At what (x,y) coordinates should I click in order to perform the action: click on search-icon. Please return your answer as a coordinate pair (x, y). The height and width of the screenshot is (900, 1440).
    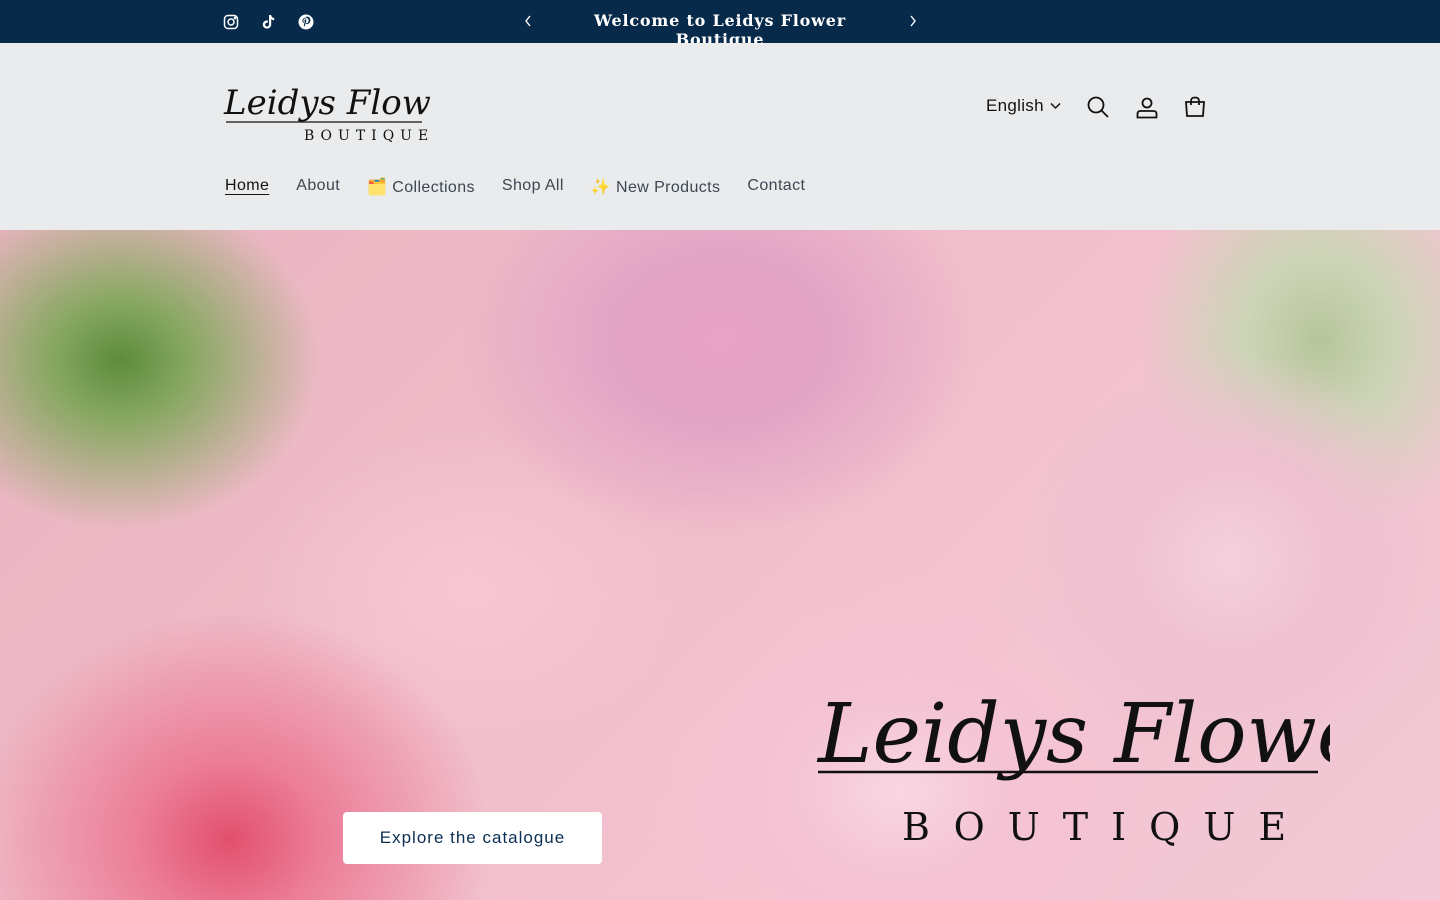
    Looking at the image, I should click on (1098, 107).